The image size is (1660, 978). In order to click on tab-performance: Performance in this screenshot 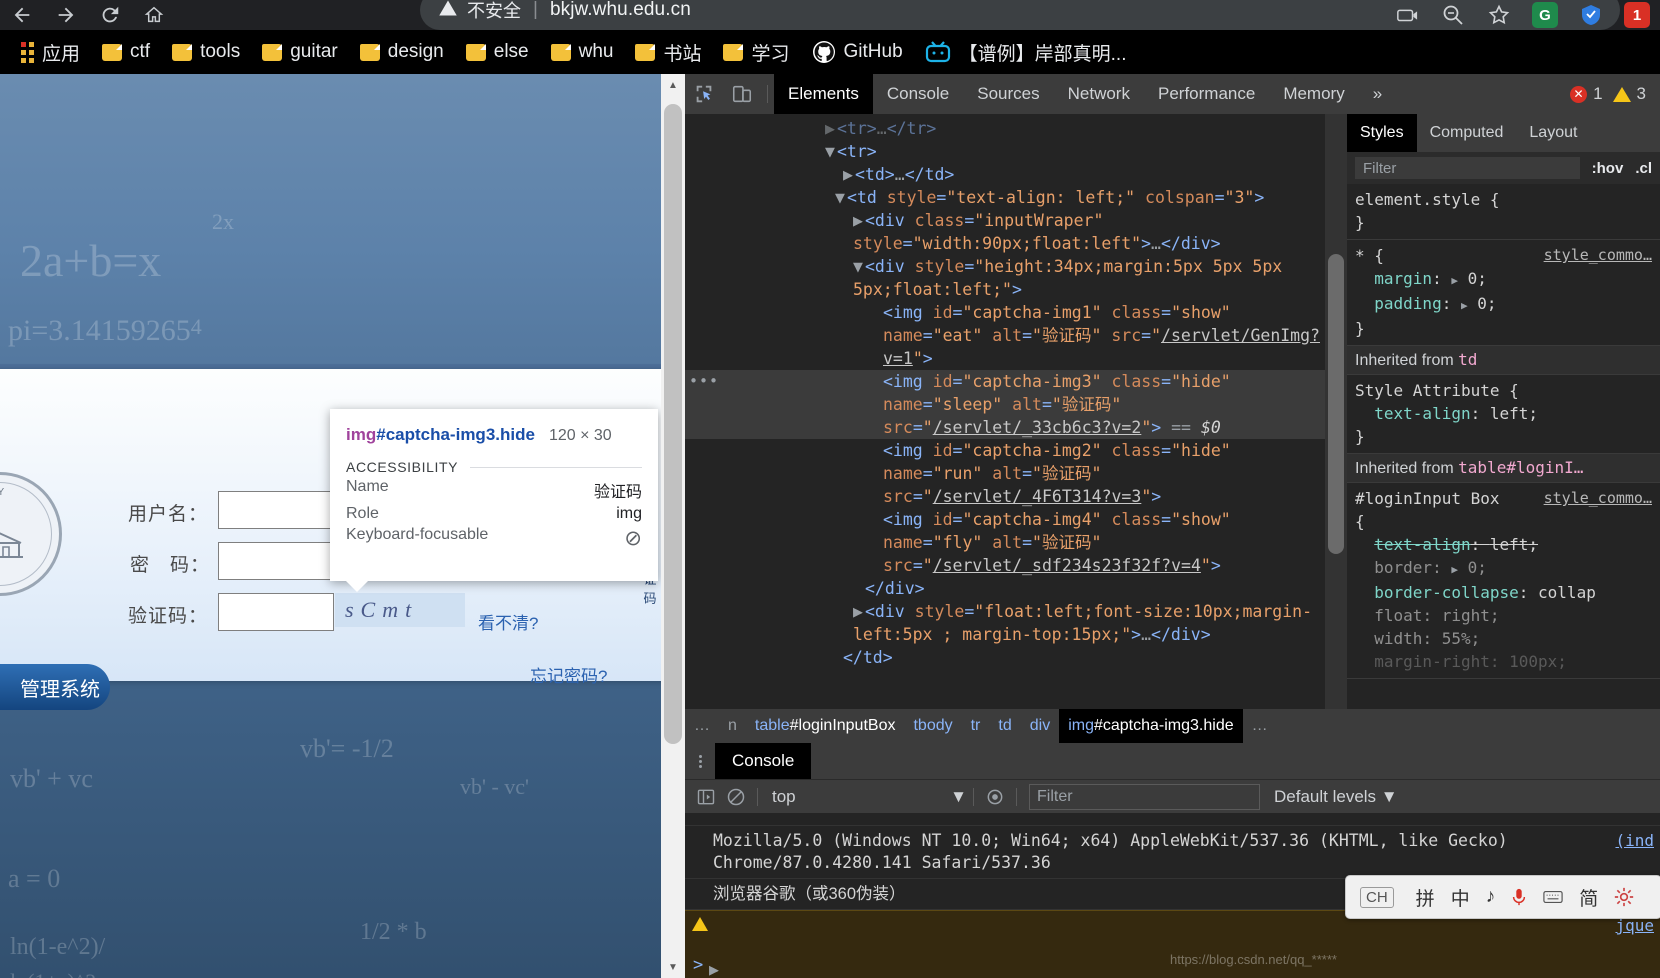, I will do `click(1206, 94)`.